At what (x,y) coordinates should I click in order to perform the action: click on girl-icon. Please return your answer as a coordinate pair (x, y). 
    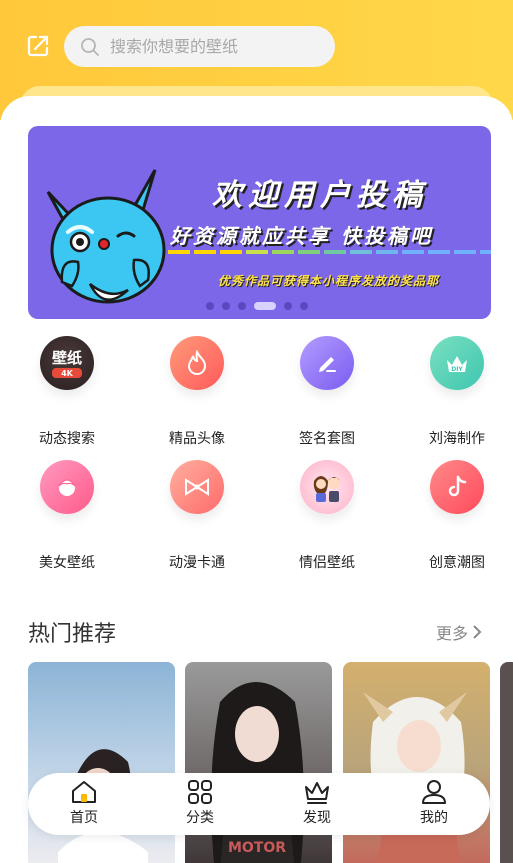
    Looking at the image, I should click on (67, 487).